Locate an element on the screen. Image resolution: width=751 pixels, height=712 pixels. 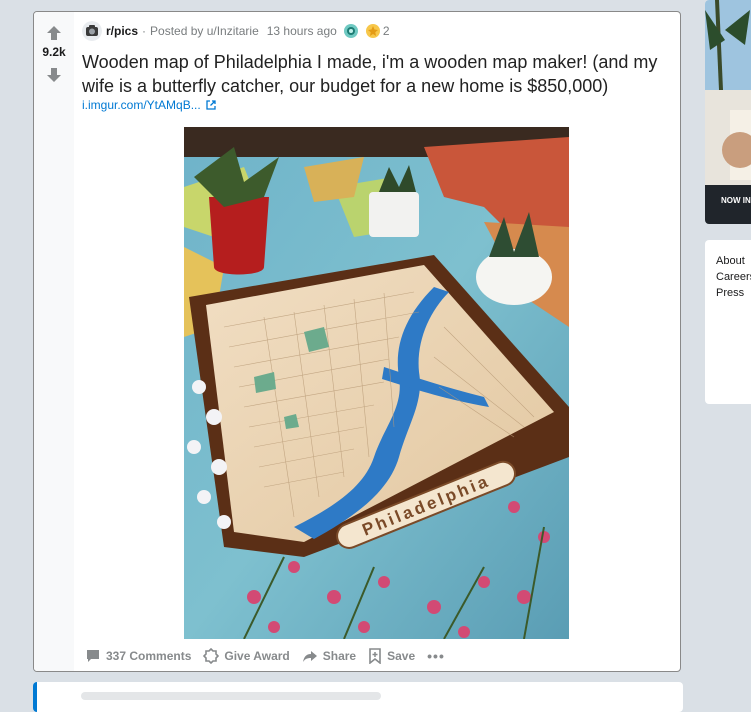
posted-by-link: Posted by u/Inzitarie is located at coordinates (204, 31).